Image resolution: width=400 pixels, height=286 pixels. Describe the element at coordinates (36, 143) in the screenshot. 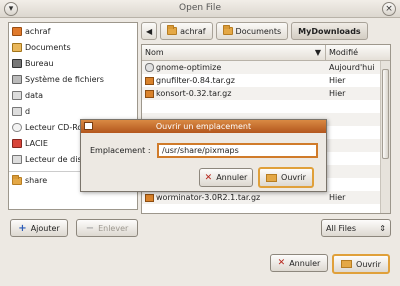

I see `place-label: LACIE` at that location.